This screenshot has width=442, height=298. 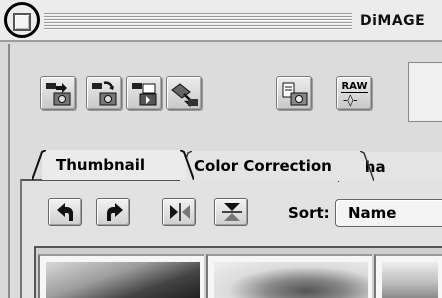 What do you see at coordinates (388, 213) in the screenshot?
I see `sort-select: Name` at bounding box center [388, 213].